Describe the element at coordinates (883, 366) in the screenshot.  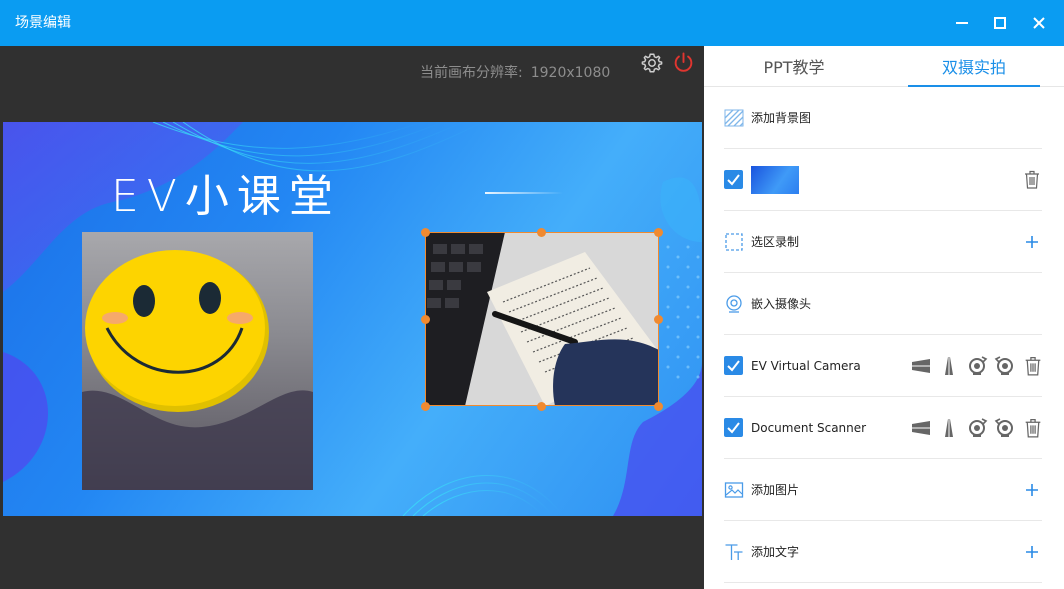
I see `camera-item-ev-virtual: EV Virtual Camera` at that location.